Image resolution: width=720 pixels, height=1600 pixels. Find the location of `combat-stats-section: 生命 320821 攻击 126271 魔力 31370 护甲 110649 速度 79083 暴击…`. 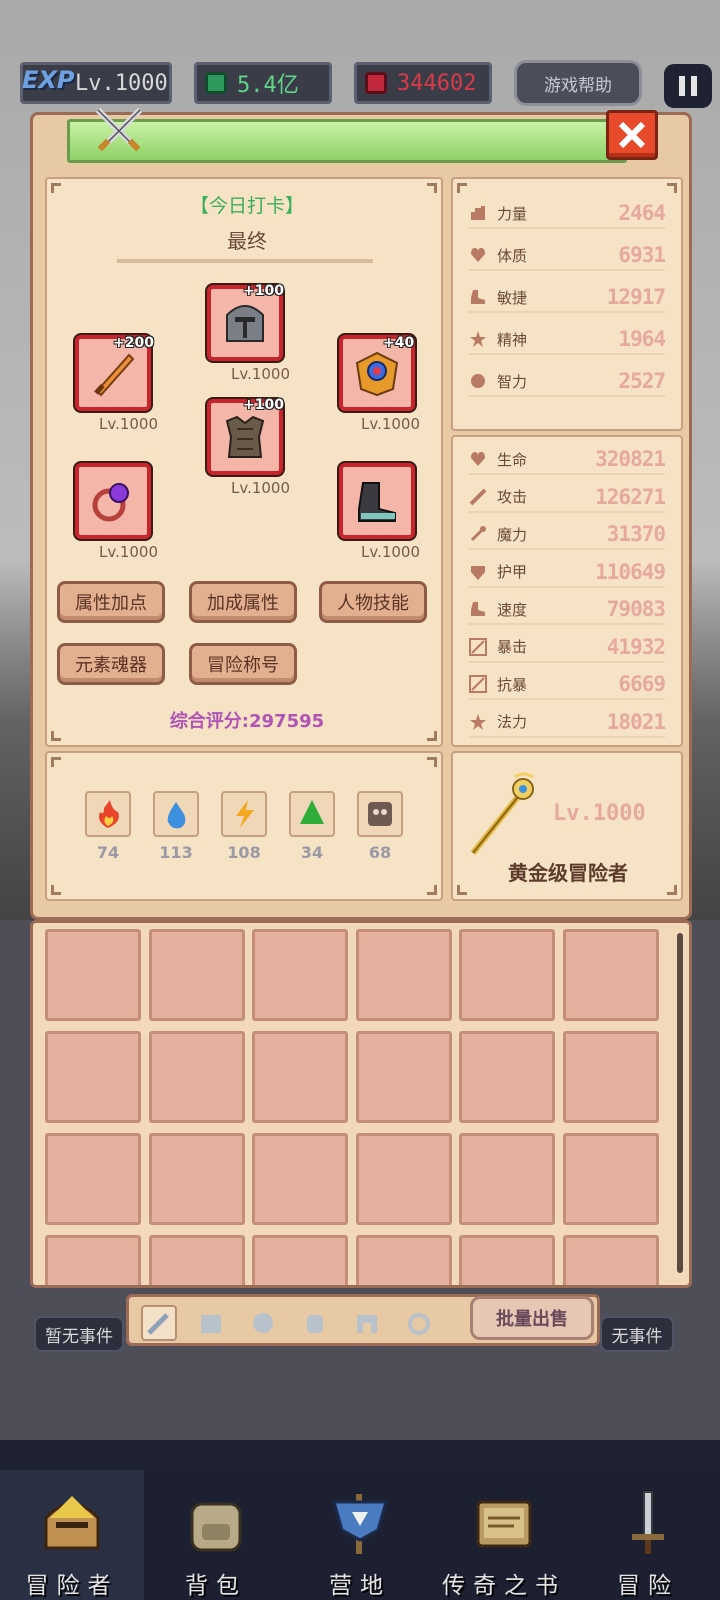

combat-stats-section: 生命 320821 攻击 126271 魔力 31370 护甲 110649 速度 79083 暴击… is located at coordinates (567, 591).